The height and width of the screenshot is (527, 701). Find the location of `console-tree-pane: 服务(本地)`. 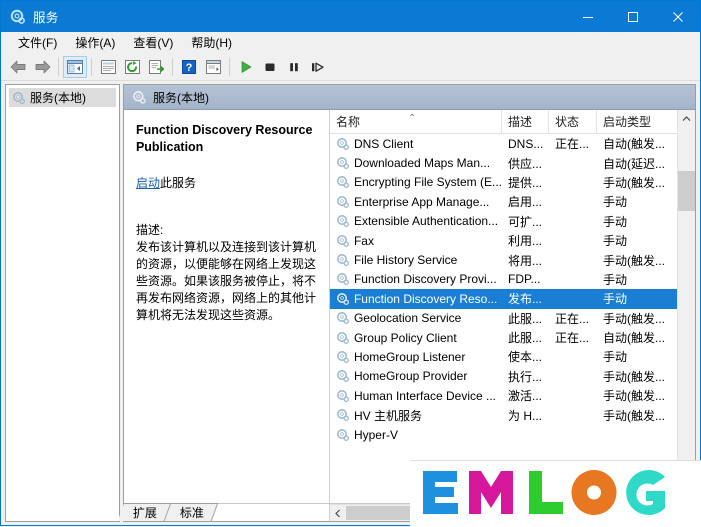

console-tree-pane: 服务(本地) is located at coordinates (62, 303).